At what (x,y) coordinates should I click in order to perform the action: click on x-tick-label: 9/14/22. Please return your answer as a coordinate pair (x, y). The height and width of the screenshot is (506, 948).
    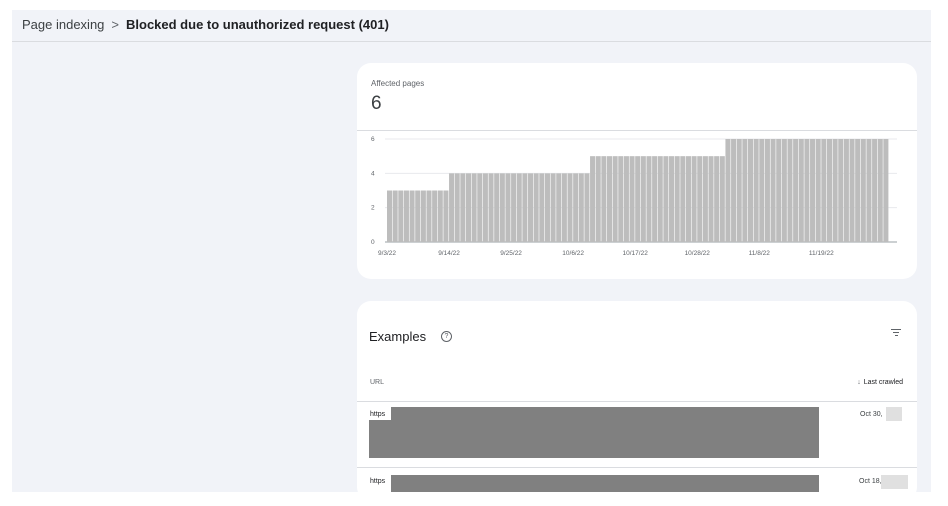
    Looking at the image, I should click on (449, 253).